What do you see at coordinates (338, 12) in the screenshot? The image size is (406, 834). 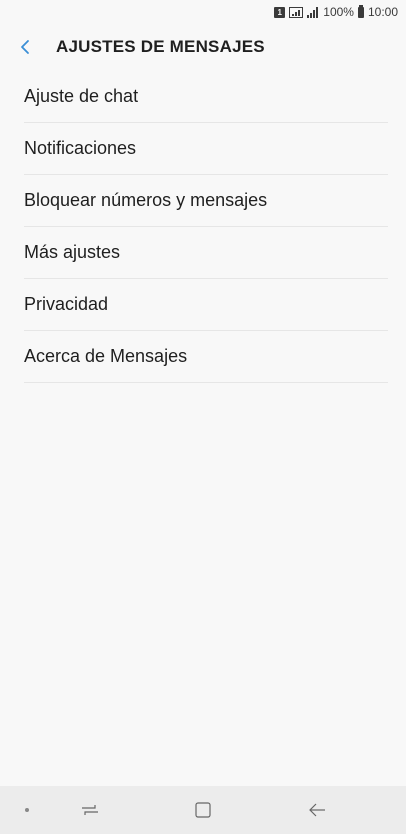 I see `battery-percent: 100%` at bounding box center [338, 12].